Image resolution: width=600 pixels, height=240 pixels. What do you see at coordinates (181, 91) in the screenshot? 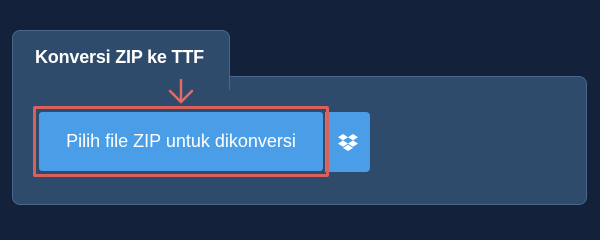
I see `down-arrow-icon` at bounding box center [181, 91].